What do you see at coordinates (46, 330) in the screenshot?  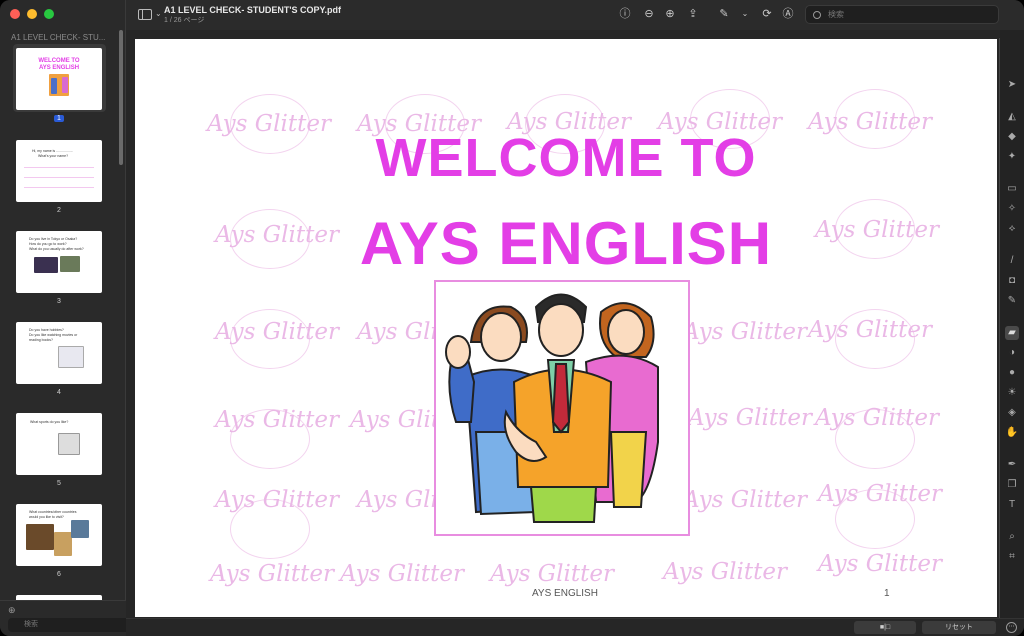 I see `thumbnail-text: Do you have hobbies?` at bounding box center [46, 330].